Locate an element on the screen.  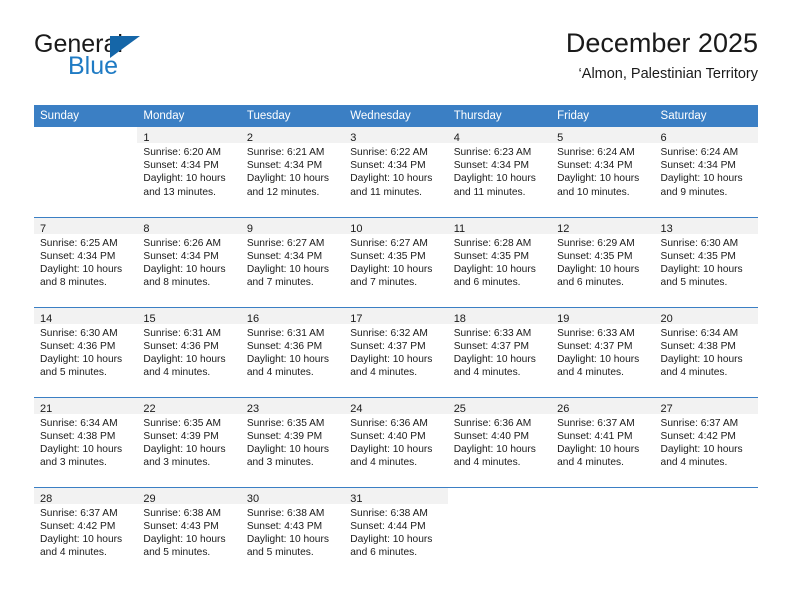
sunrise-text: Sunrise: 6:20 AM is located at coordinates (182, 152).